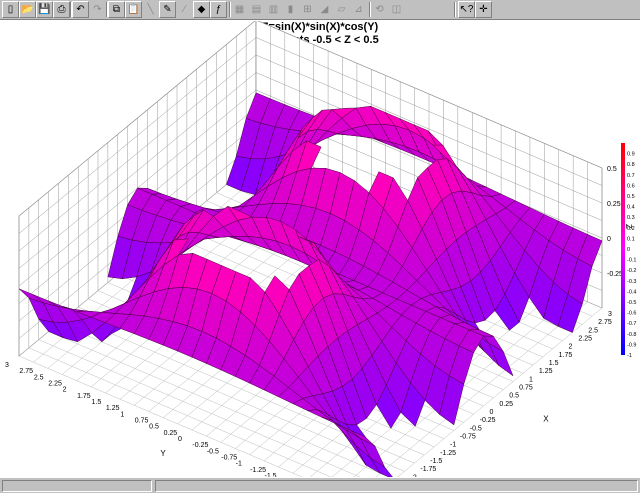 The height and width of the screenshot is (493, 640). I want to click on x-tick-label: 0.75, so click(526, 388).